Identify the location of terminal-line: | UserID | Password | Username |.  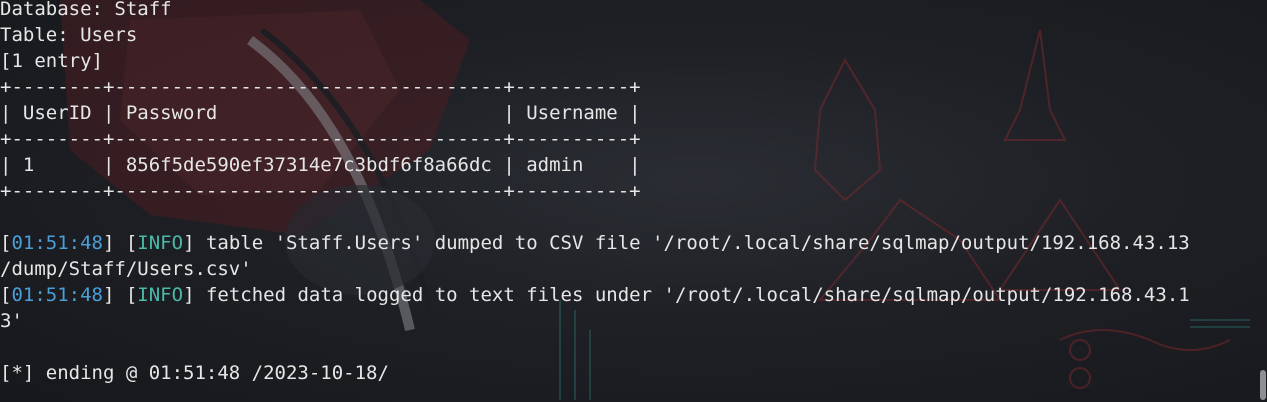
(595, 117).